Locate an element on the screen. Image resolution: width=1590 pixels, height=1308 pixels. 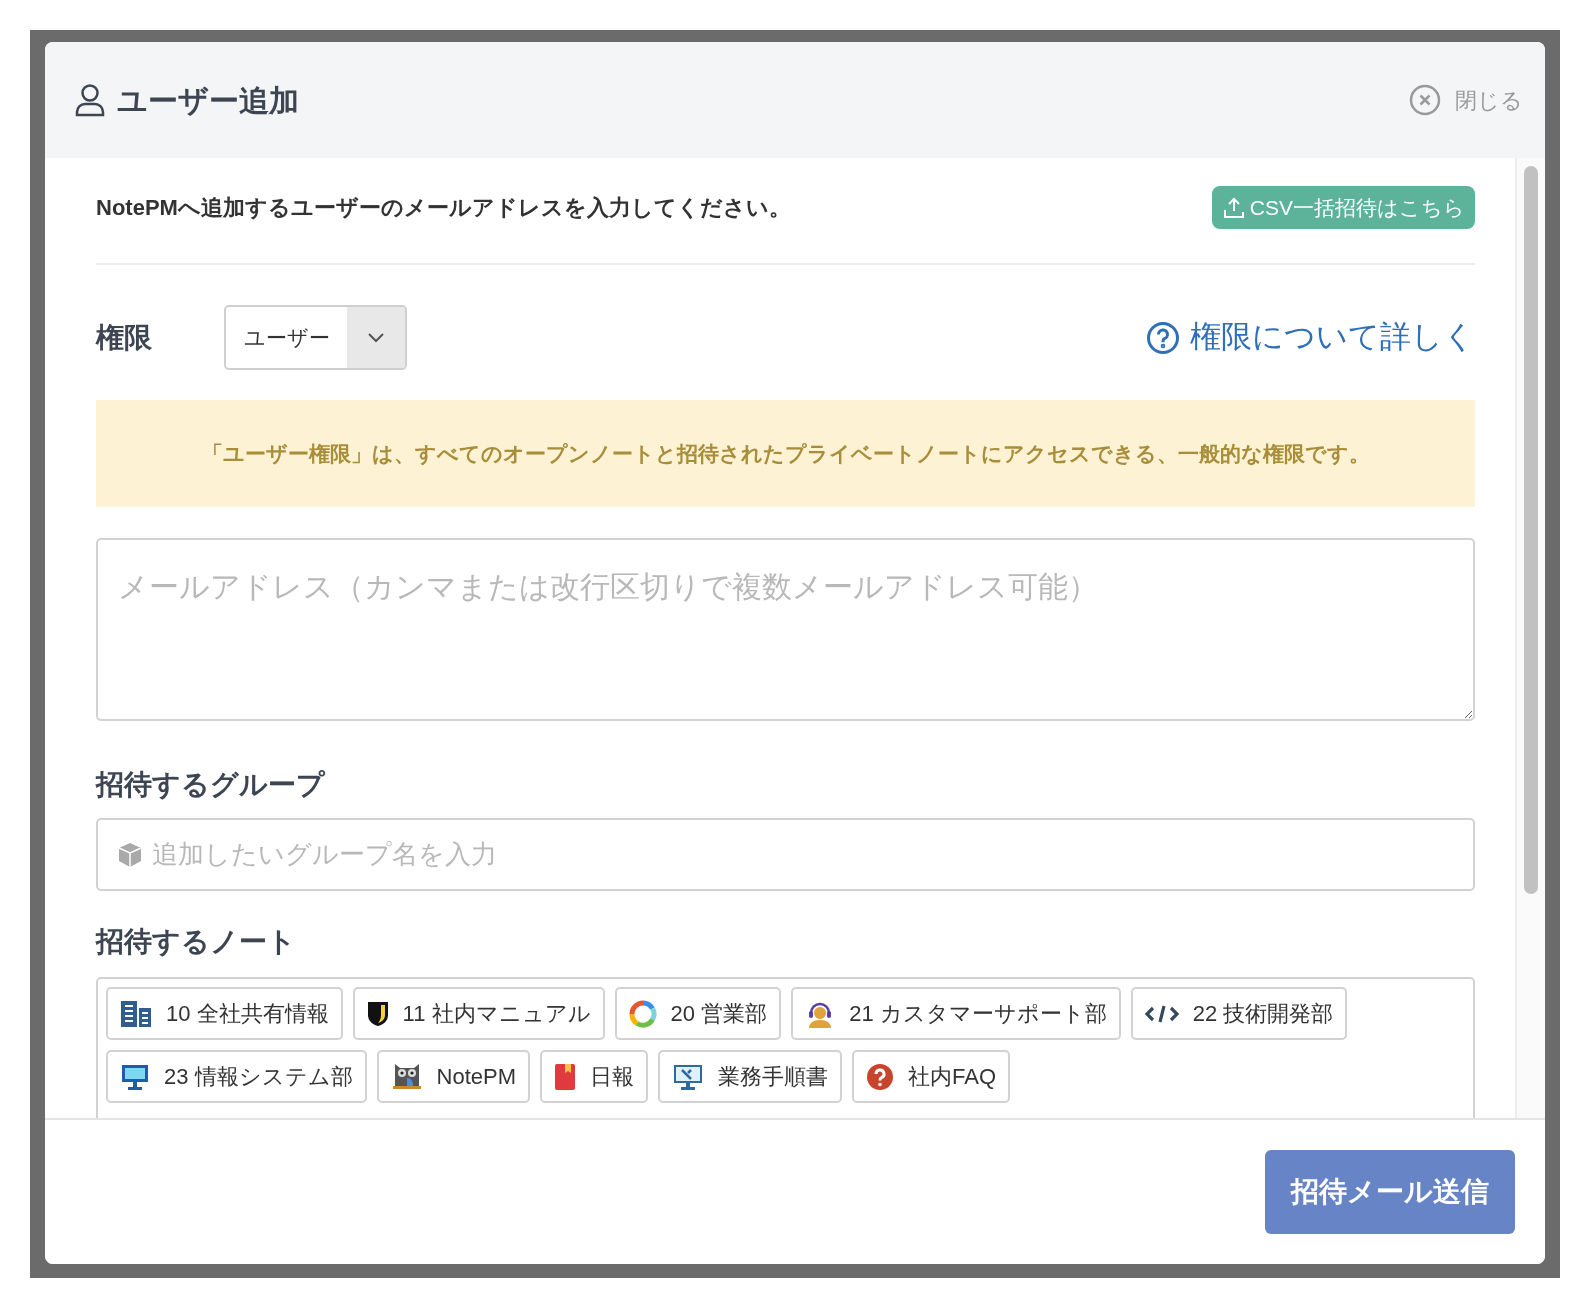
note-chip: 社内FAQ is located at coordinates (931, 1076).